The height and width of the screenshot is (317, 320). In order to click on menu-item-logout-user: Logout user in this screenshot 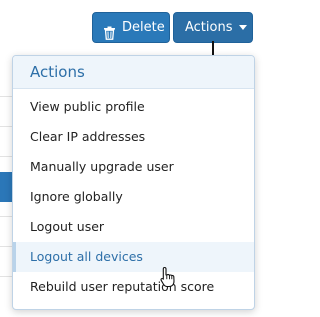, I will do `click(133, 227)`.